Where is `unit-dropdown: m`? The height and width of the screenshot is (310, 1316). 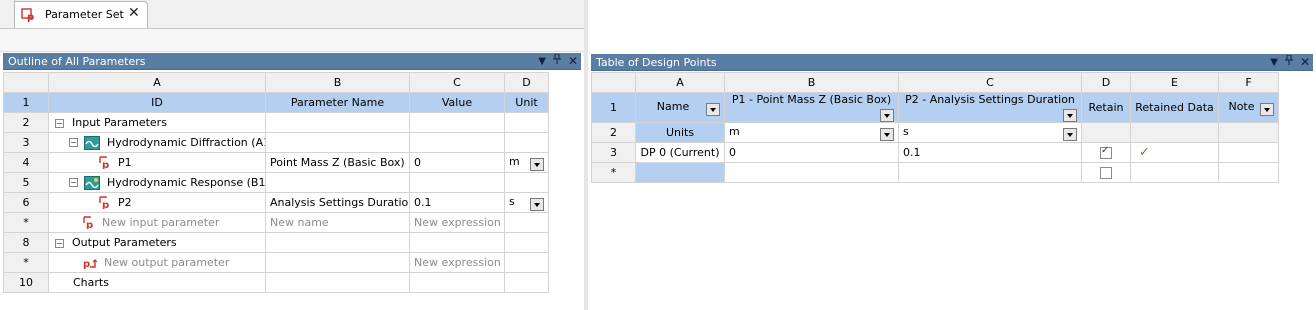 unit-dropdown: m is located at coordinates (526, 162).